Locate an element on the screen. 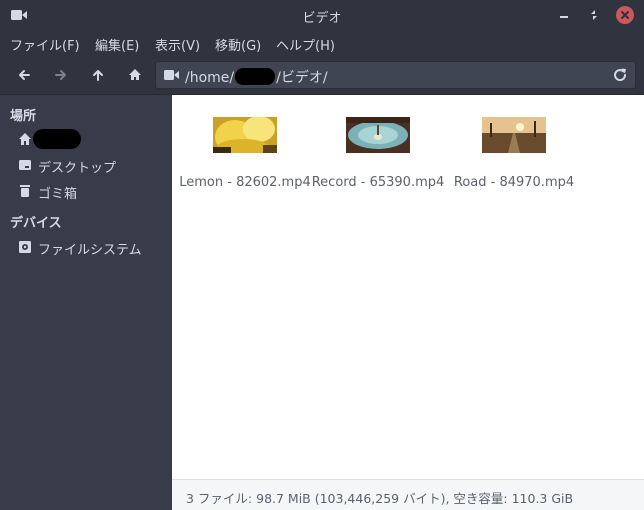 The height and width of the screenshot is (510, 644). video-thumbnail-road is located at coordinates (514, 135).